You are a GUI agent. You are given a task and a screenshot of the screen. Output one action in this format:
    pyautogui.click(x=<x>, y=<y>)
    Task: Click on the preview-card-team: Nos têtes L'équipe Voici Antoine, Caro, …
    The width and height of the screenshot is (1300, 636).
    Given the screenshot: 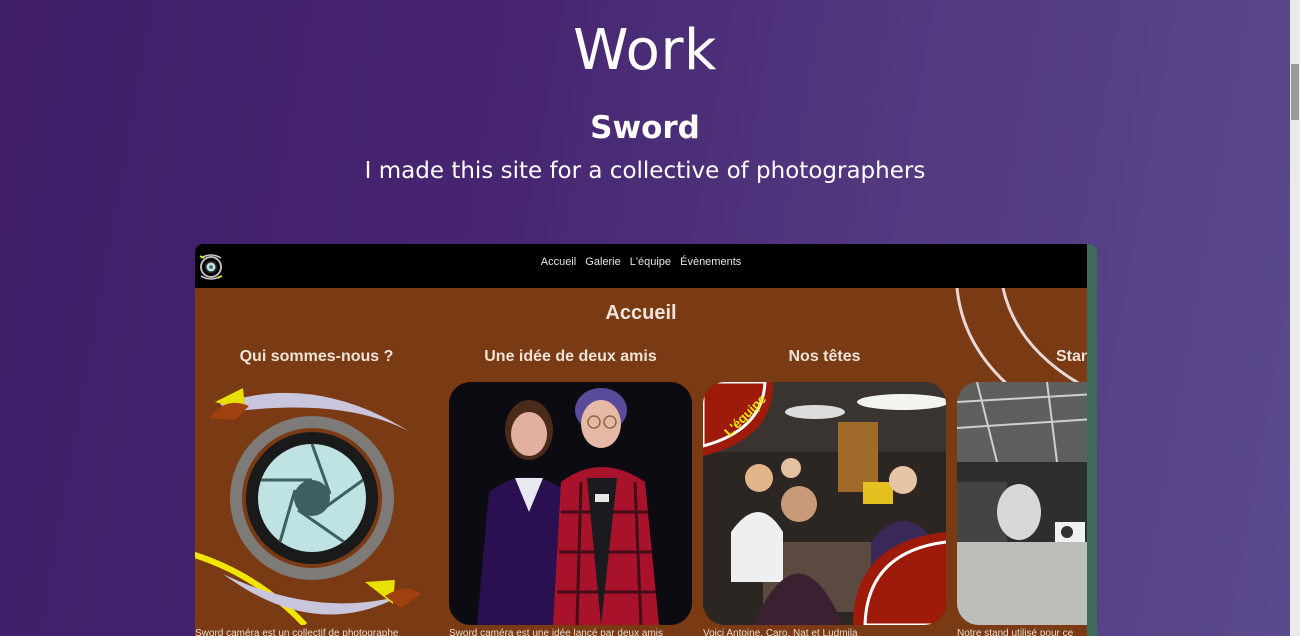 What is the action you would take?
    pyautogui.click(x=824, y=492)
    